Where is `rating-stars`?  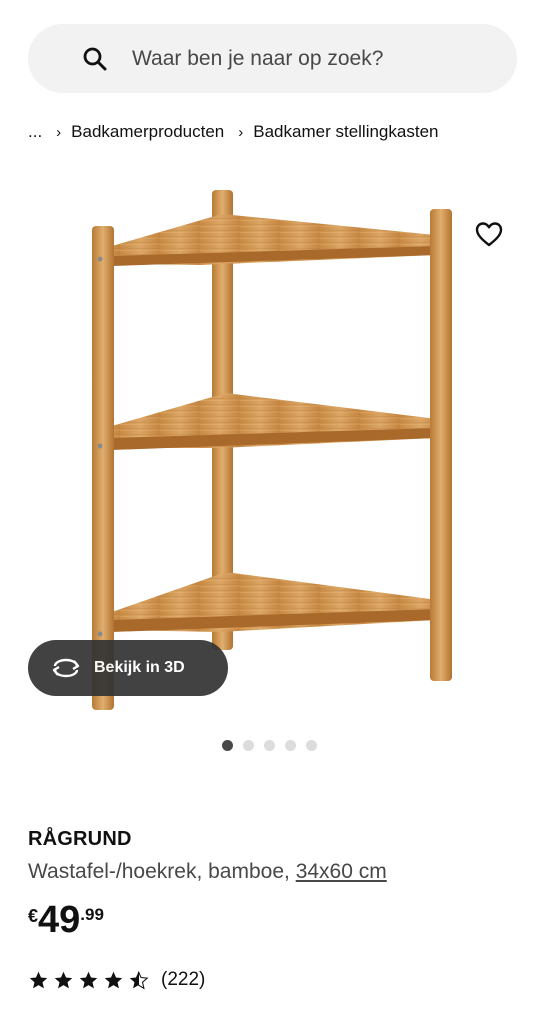 rating-stars is located at coordinates (88, 980).